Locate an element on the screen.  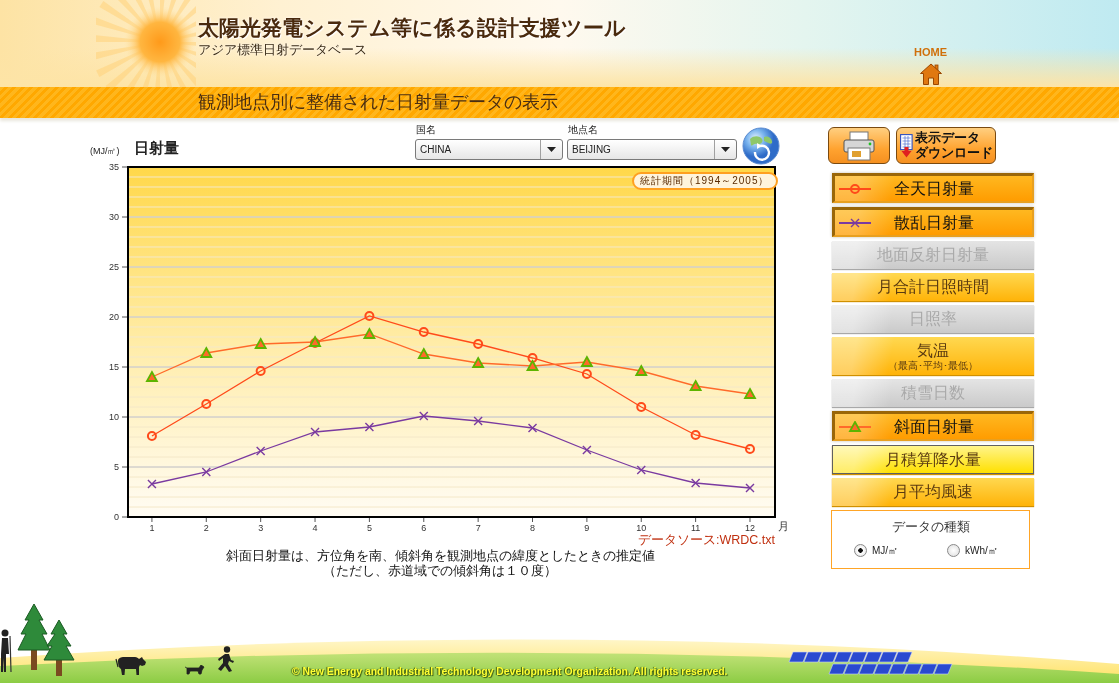
unit-label: (MJ/㎡) is located at coordinates (105, 151).